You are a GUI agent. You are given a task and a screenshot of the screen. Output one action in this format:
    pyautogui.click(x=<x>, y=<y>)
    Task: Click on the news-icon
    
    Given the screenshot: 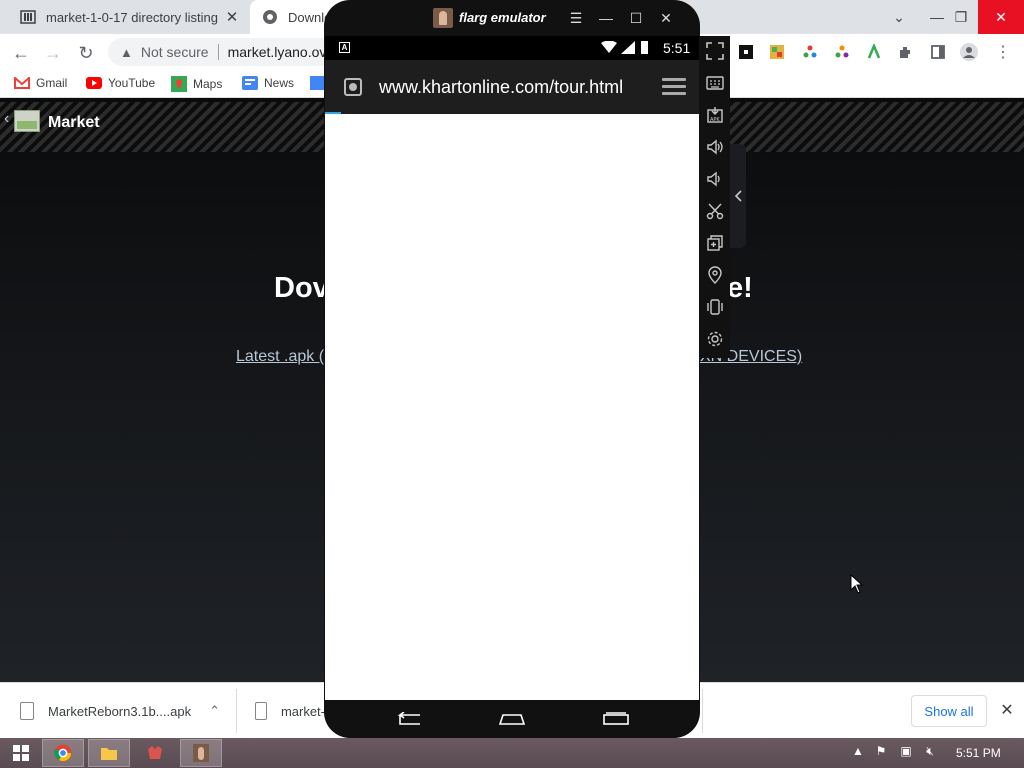 What is the action you would take?
    pyautogui.click(x=250, y=83)
    